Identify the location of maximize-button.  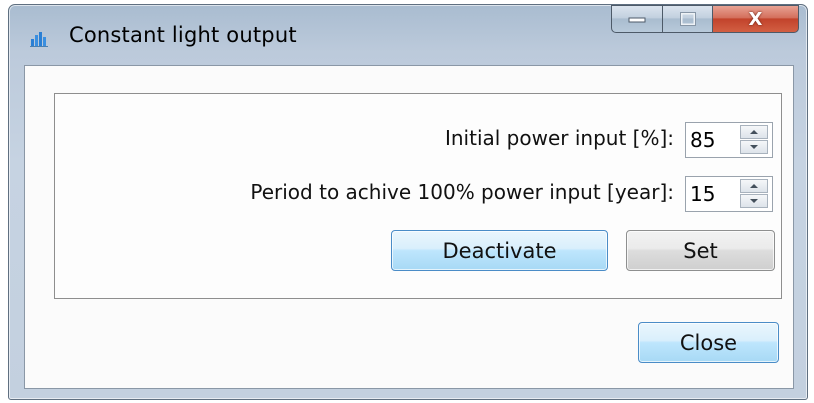
(688, 19).